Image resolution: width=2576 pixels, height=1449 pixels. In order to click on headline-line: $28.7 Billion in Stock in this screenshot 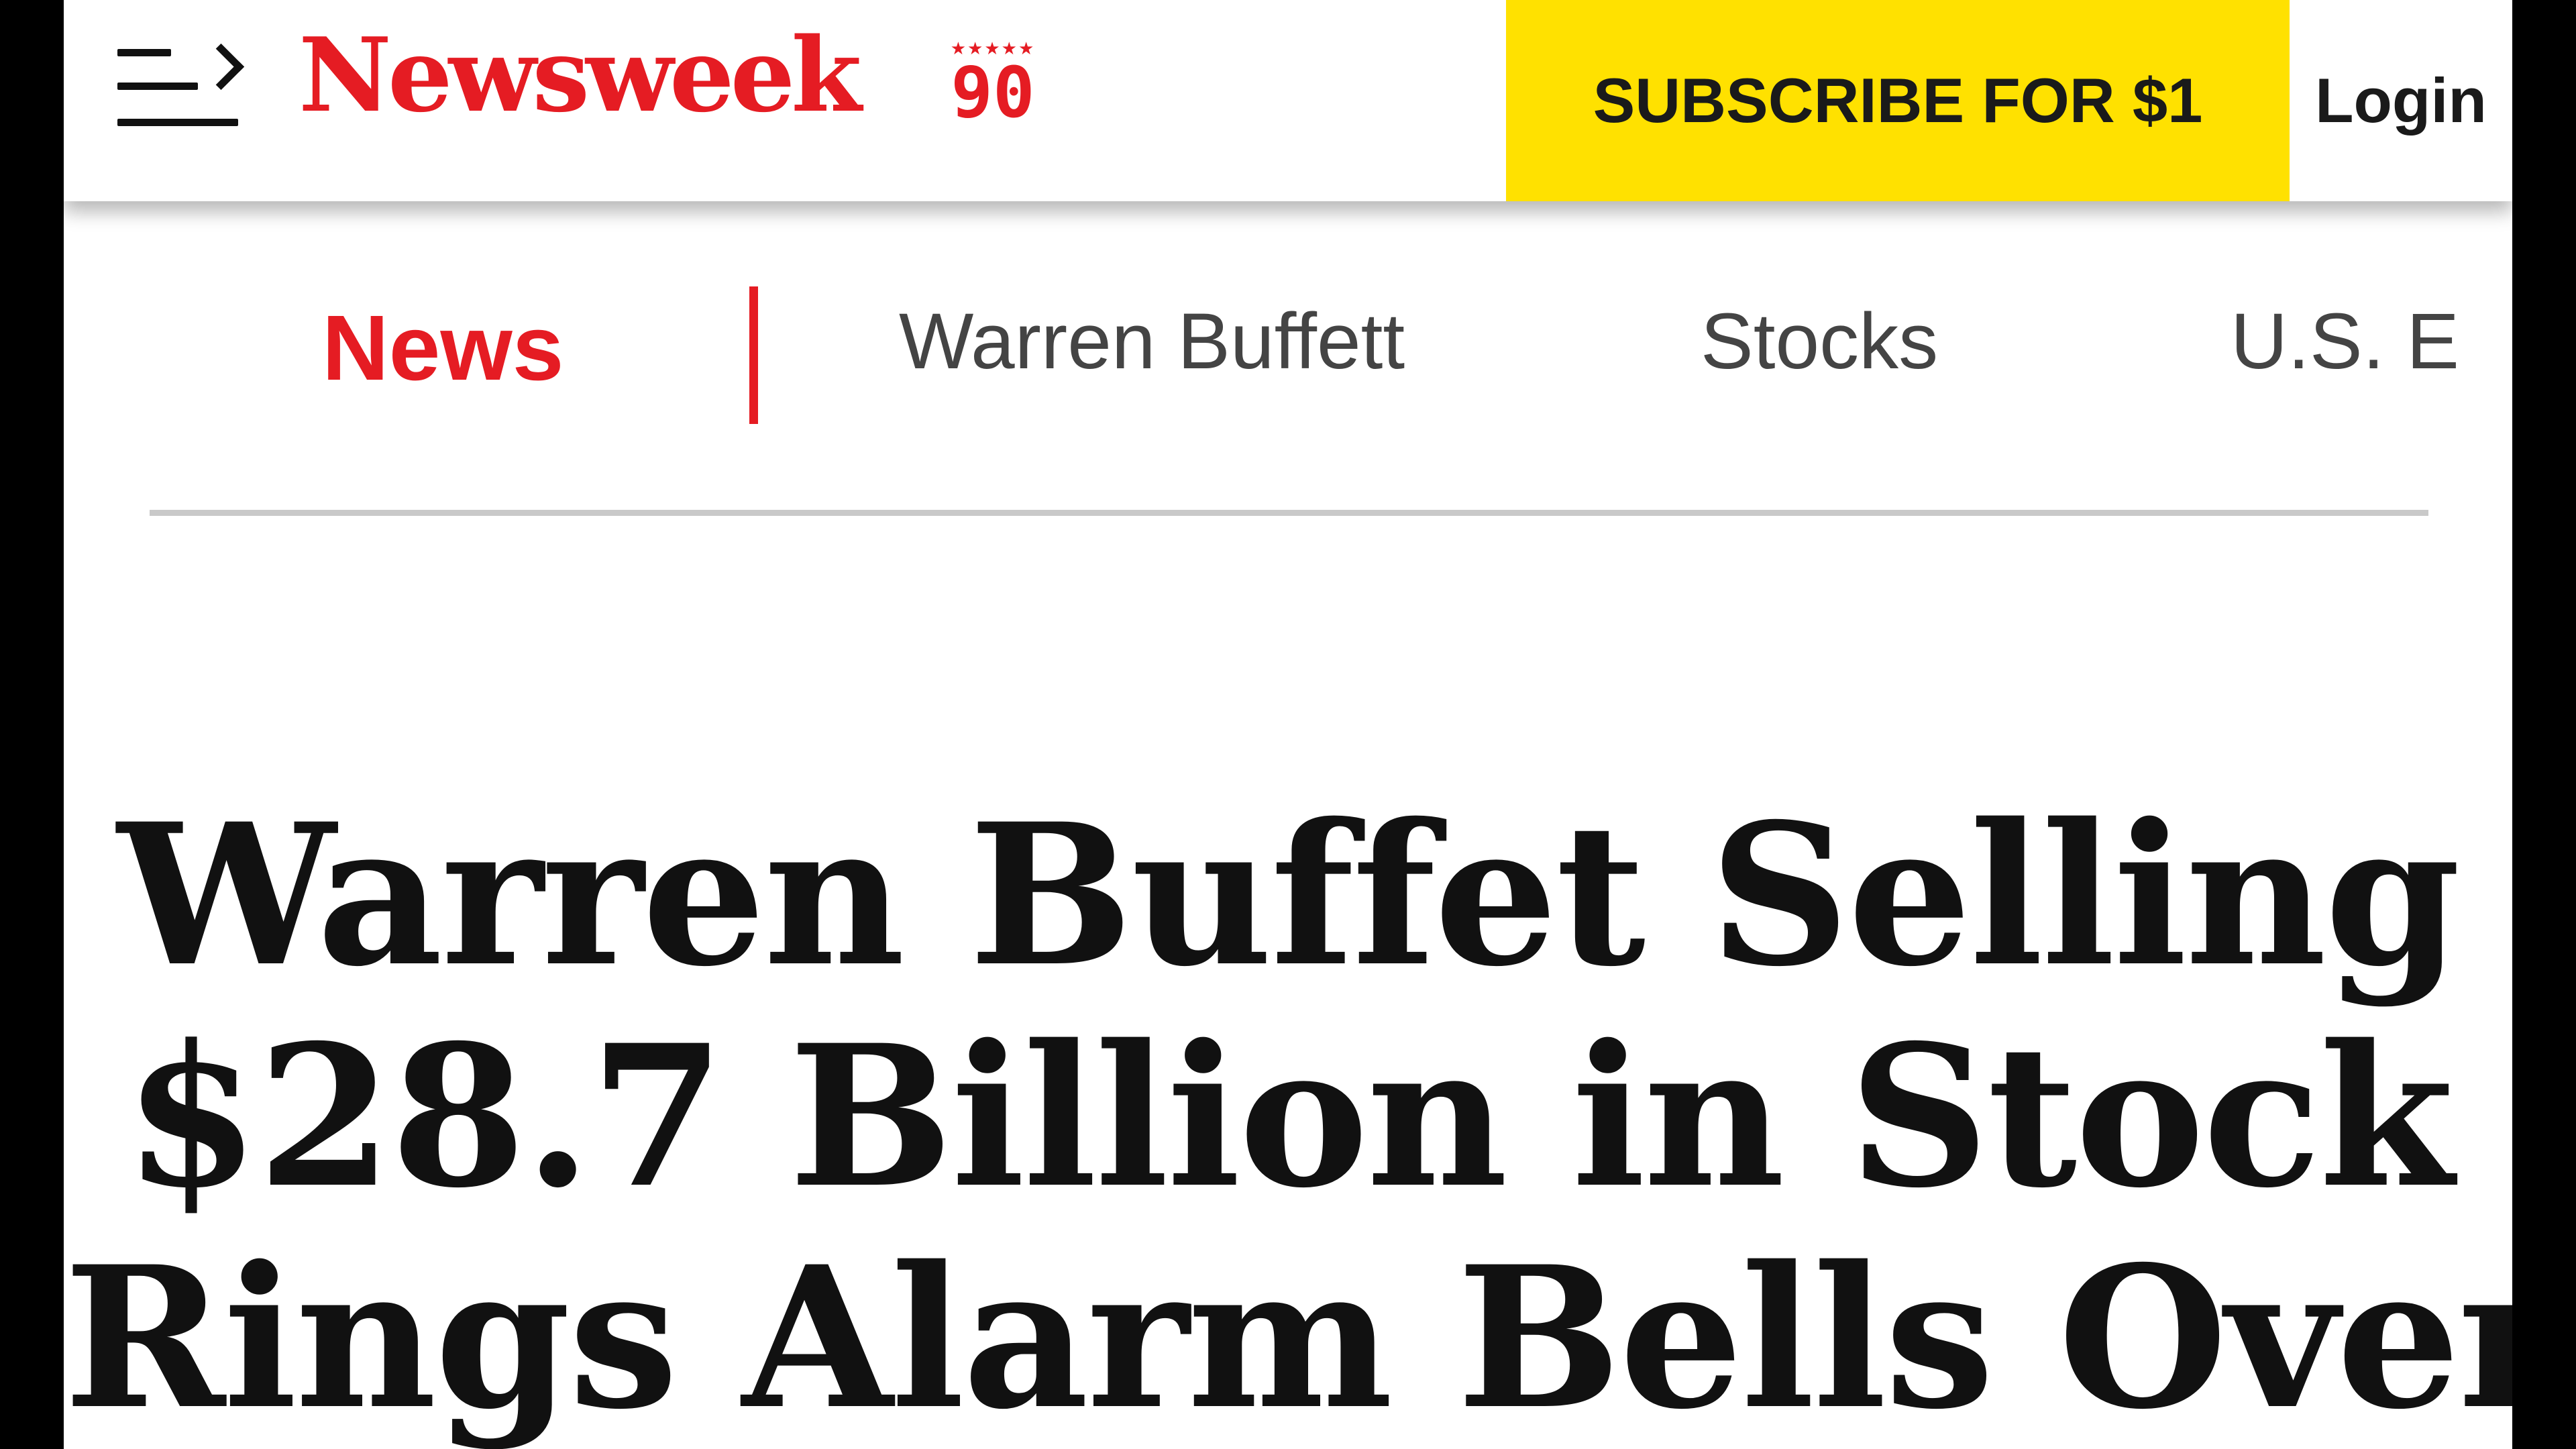, I will do `click(1288, 1117)`.